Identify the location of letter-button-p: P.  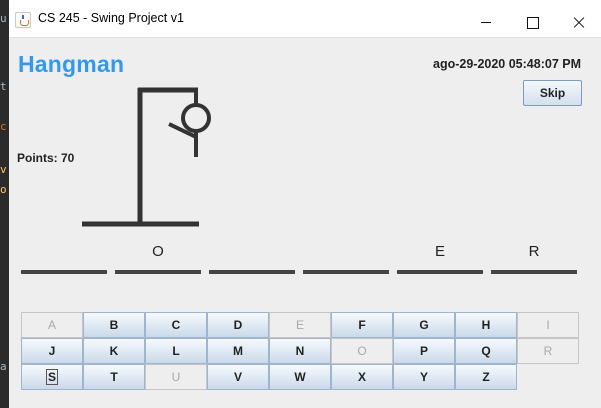
(424, 351).